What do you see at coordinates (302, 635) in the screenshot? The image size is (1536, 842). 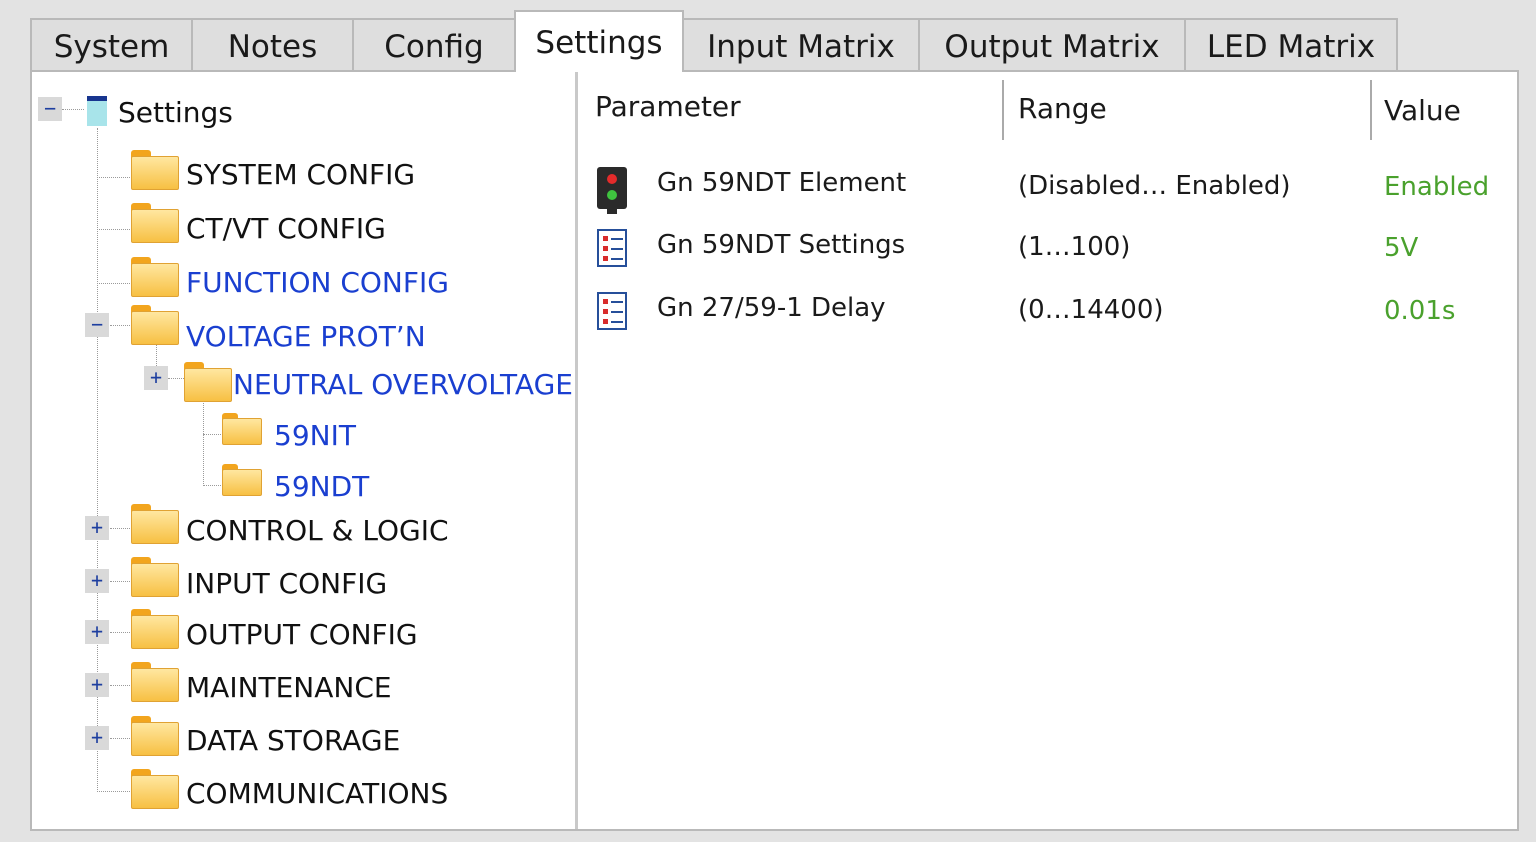 I see `tree-item-output-config: OUTPUT CONFIG` at bounding box center [302, 635].